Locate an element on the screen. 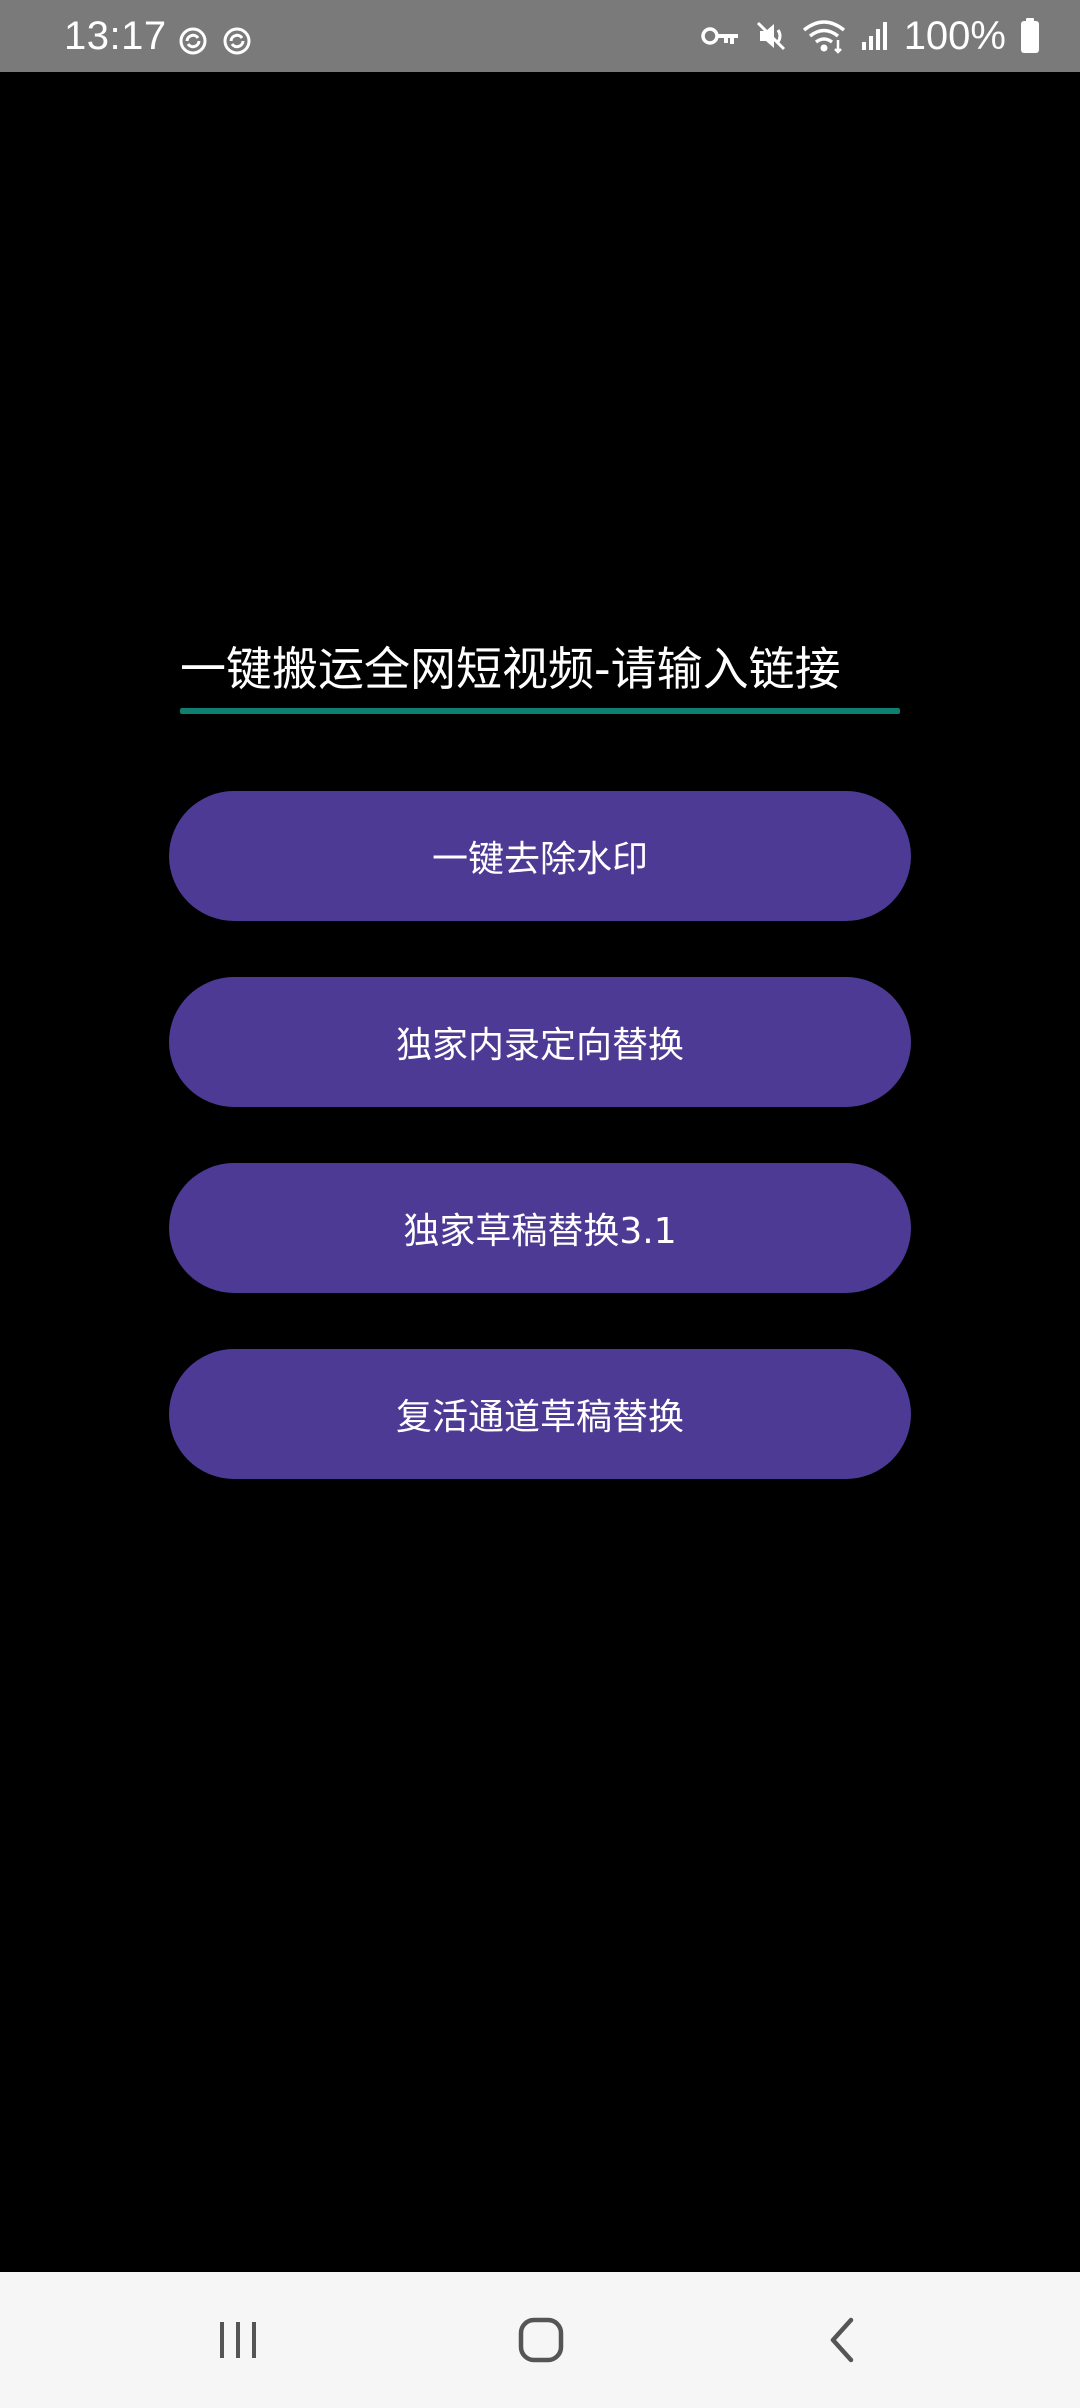 The width and height of the screenshot is (1080, 2408). navigation-bar is located at coordinates (540, 2340).